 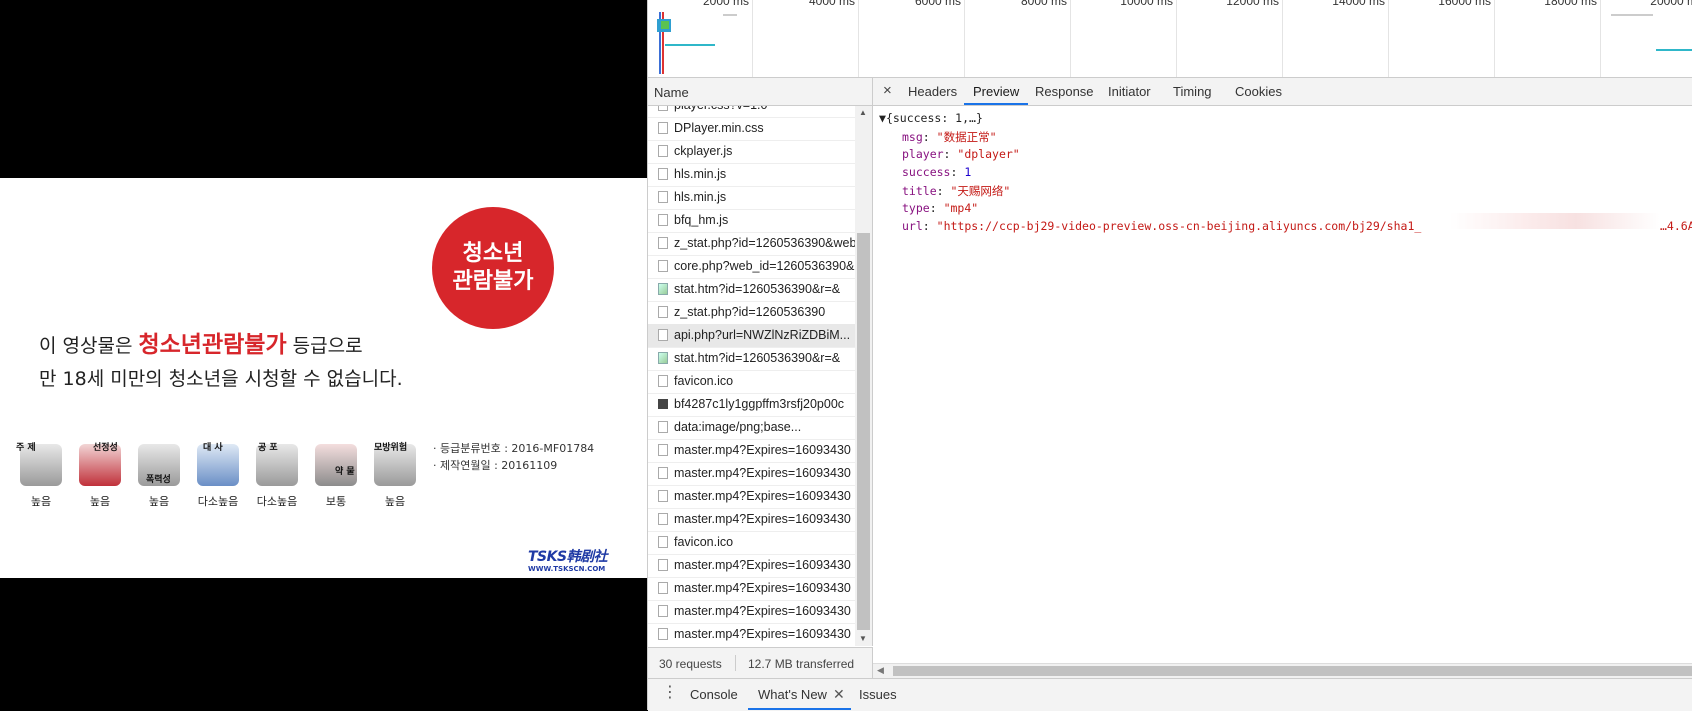 What do you see at coordinates (100, 464) in the screenshot?
I see `sexuality-icon: 선정성` at bounding box center [100, 464].